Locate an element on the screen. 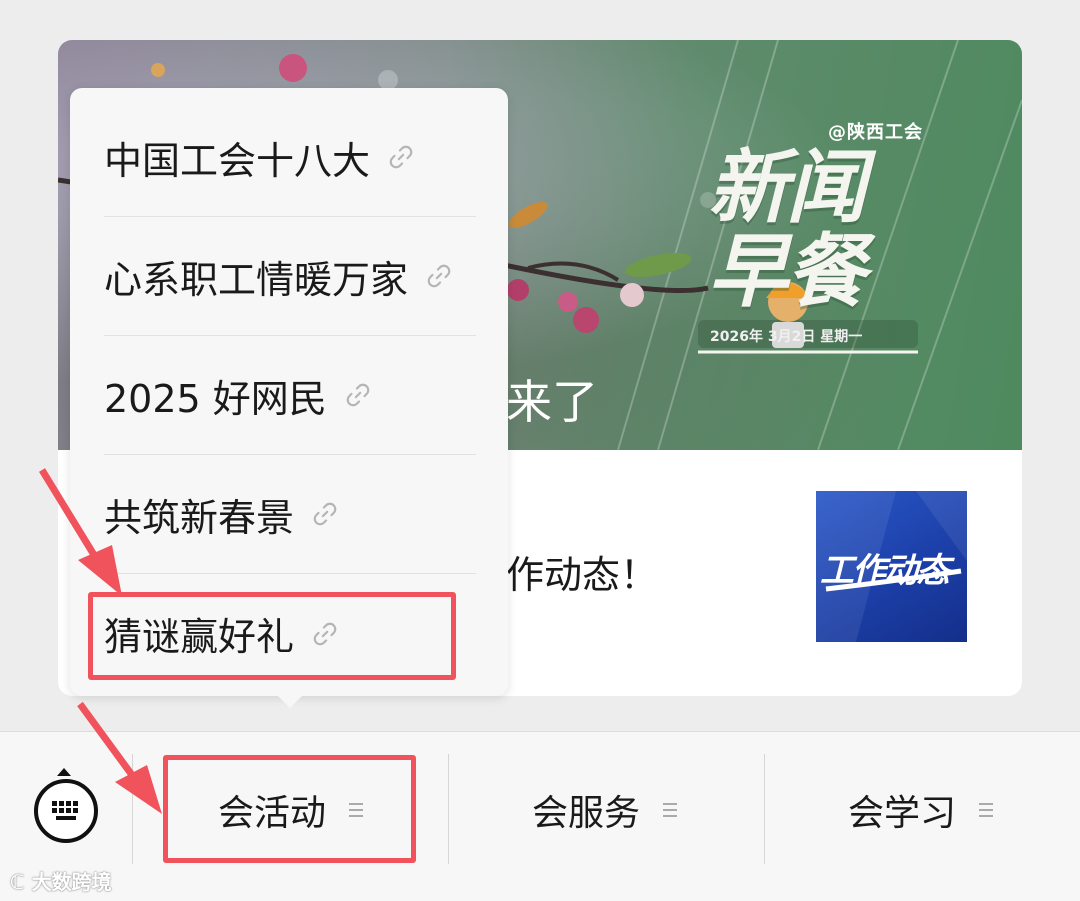  keyboard-caret-icon is located at coordinates (64, 772).